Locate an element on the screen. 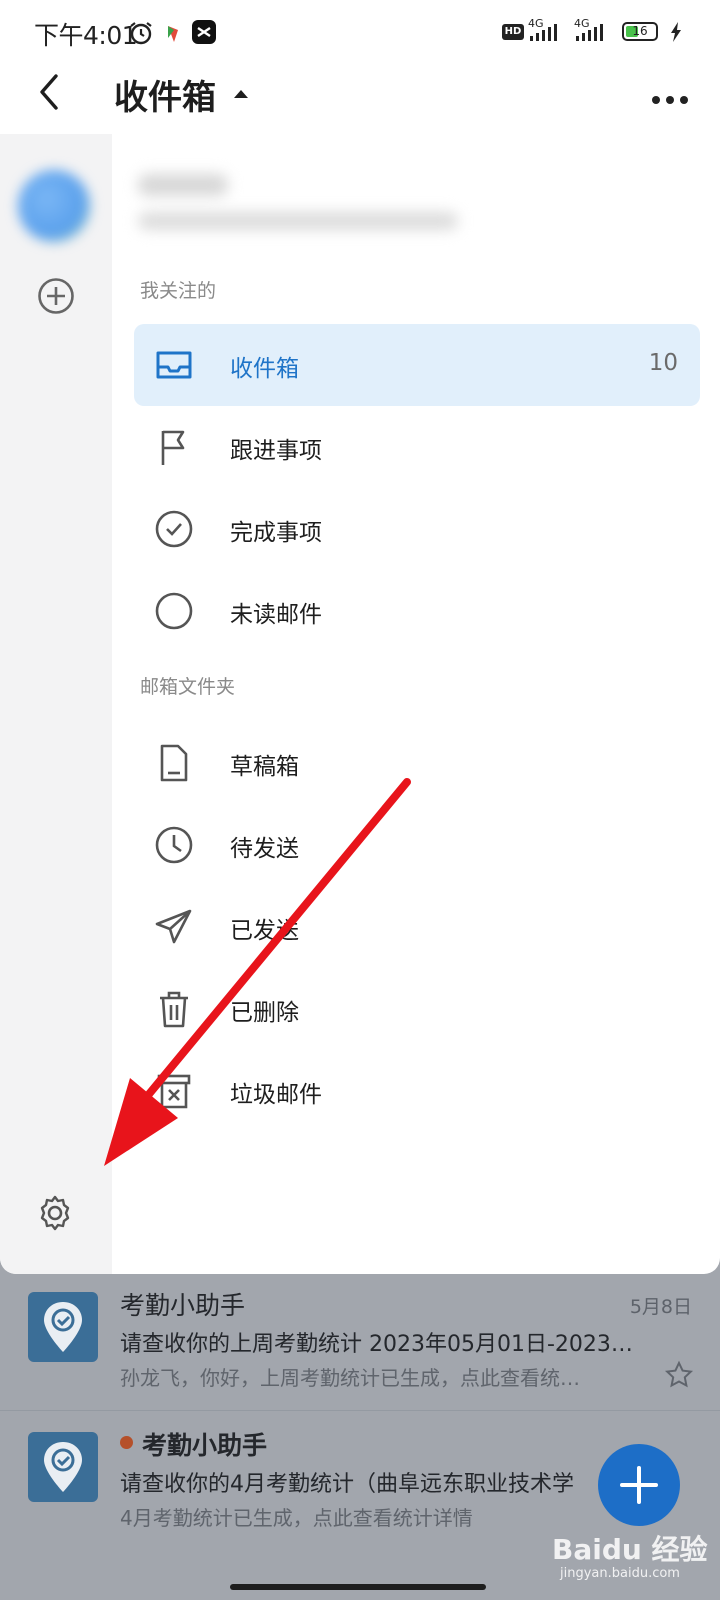 The height and width of the screenshot is (1600, 720). status-time: 下午4:01 is located at coordinates (86, 35).